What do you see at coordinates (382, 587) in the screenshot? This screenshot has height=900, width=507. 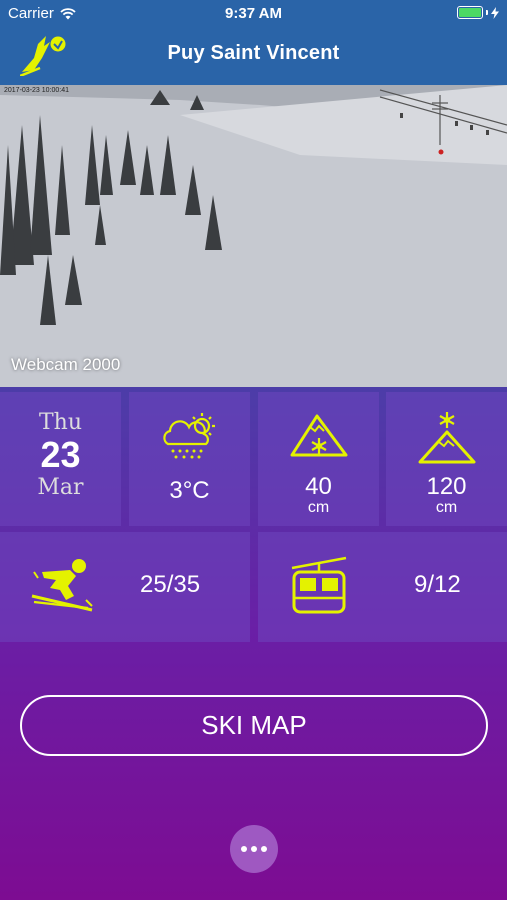 I see `lifts-tile: 9/12` at bounding box center [382, 587].